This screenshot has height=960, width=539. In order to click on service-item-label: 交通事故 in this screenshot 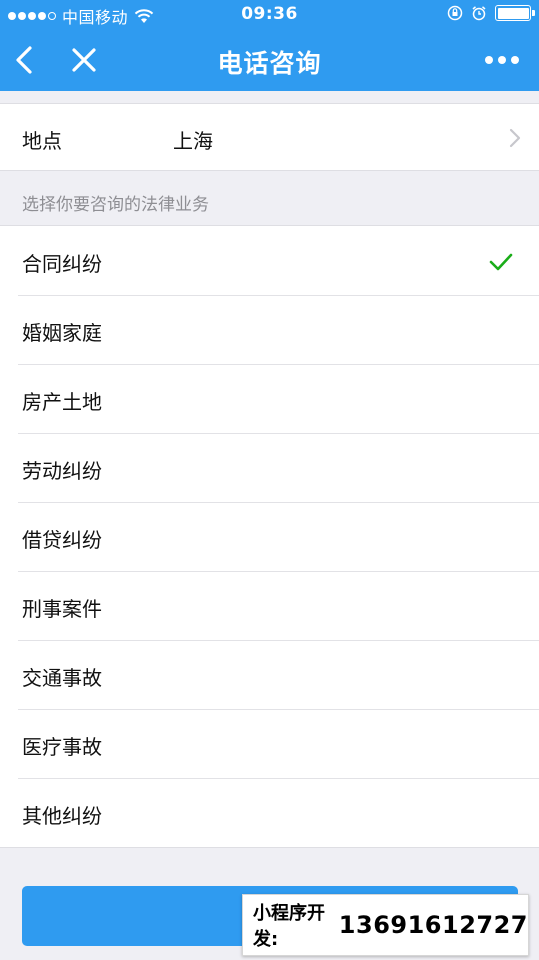, I will do `click(62, 678)`.